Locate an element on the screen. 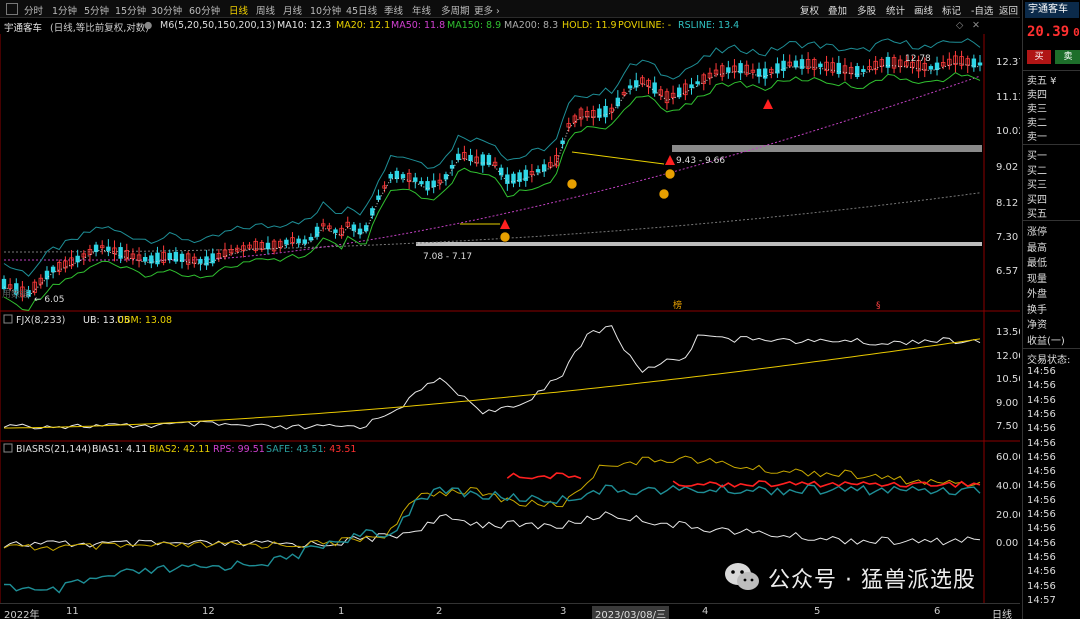 The width and height of the screenshot is (1080, 619). timeframe-tab: 15分钟 is located at coordinates (130, 10).